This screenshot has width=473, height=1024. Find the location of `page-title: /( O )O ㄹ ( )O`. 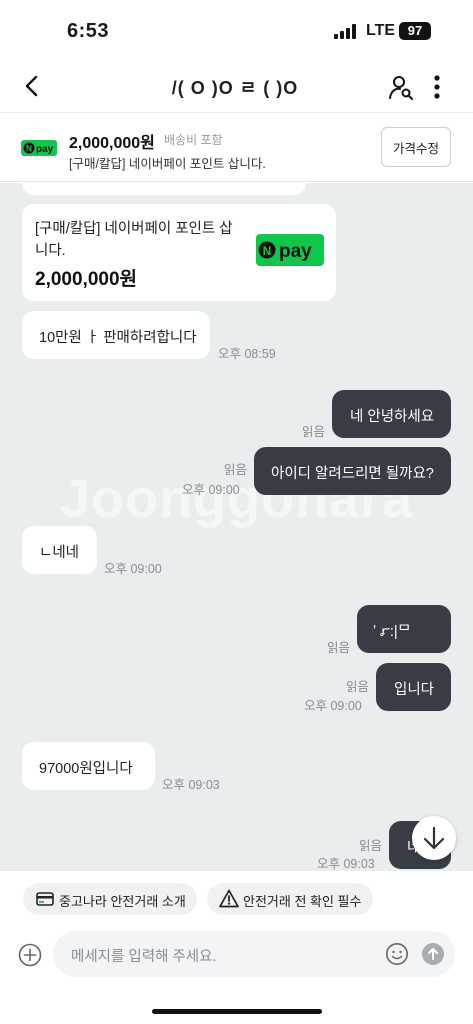

page-title: /( O )O ㄹ ( )O is located at coordinates (235, 88).